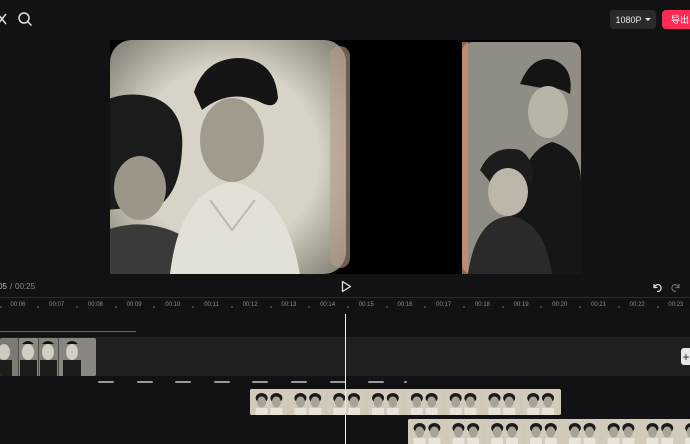  What do you see at coordinates (405, 305) in the screenshot?
I see `ruler-label: 00:16` at bounding box center [405, 305].